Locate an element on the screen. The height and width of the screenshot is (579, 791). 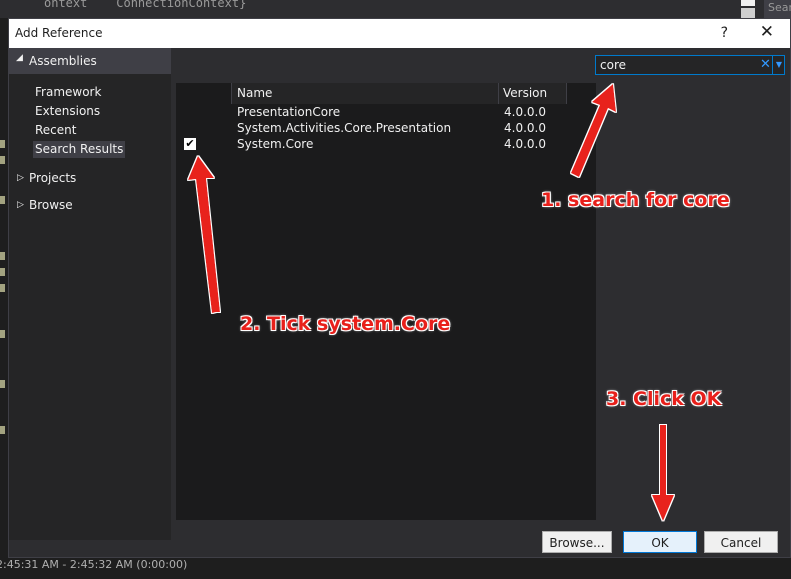
arrow-to-checkbox is located at coordinates (204, 234).